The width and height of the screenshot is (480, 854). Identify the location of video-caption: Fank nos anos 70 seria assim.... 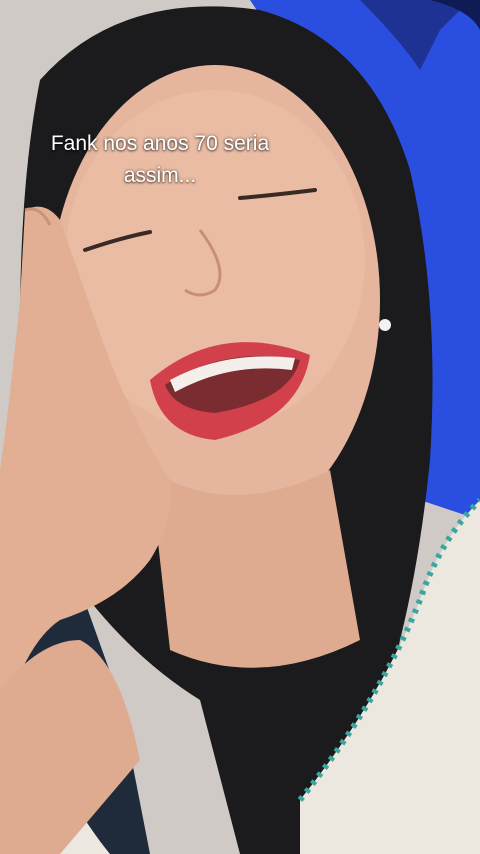
(160, 160).